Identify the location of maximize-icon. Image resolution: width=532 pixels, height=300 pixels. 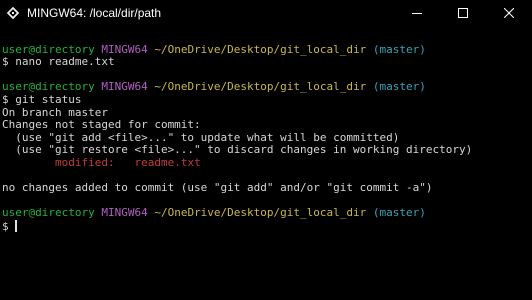
(463, 12).